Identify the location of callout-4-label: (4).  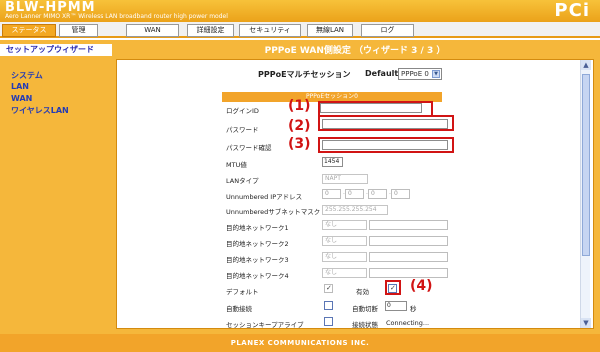
(421, 286).